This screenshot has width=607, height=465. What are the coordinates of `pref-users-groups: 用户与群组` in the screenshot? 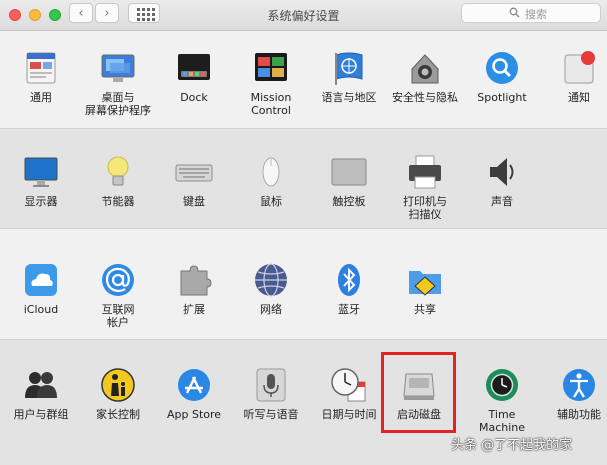 It's located at (41, 405).